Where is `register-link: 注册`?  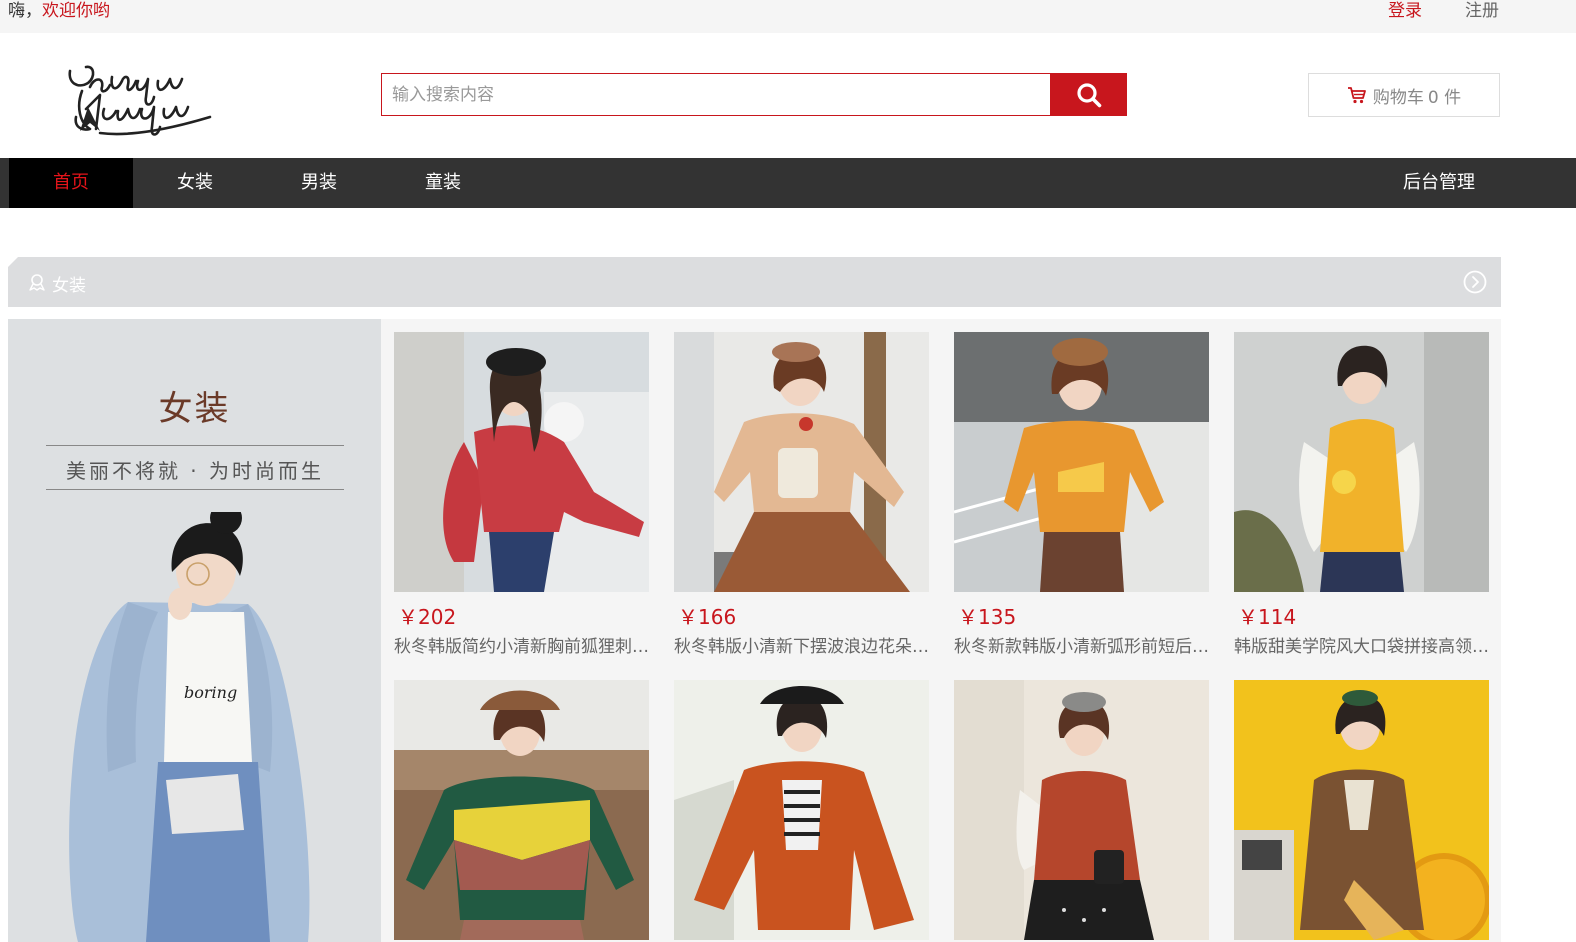 register-link: 注册 is located at coordinates (1482, 11).